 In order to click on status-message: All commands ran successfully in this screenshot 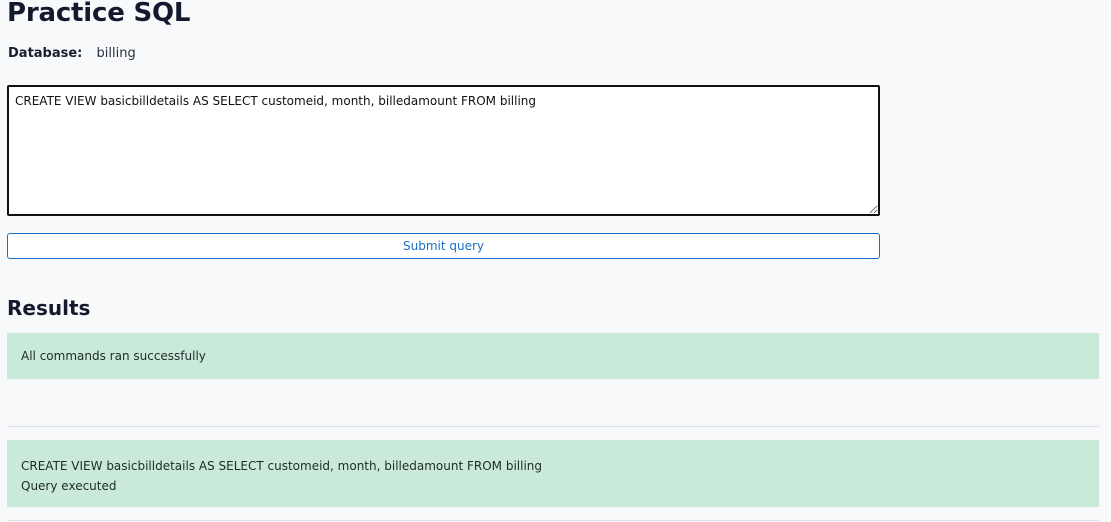, I will do `click(113, 356)`.